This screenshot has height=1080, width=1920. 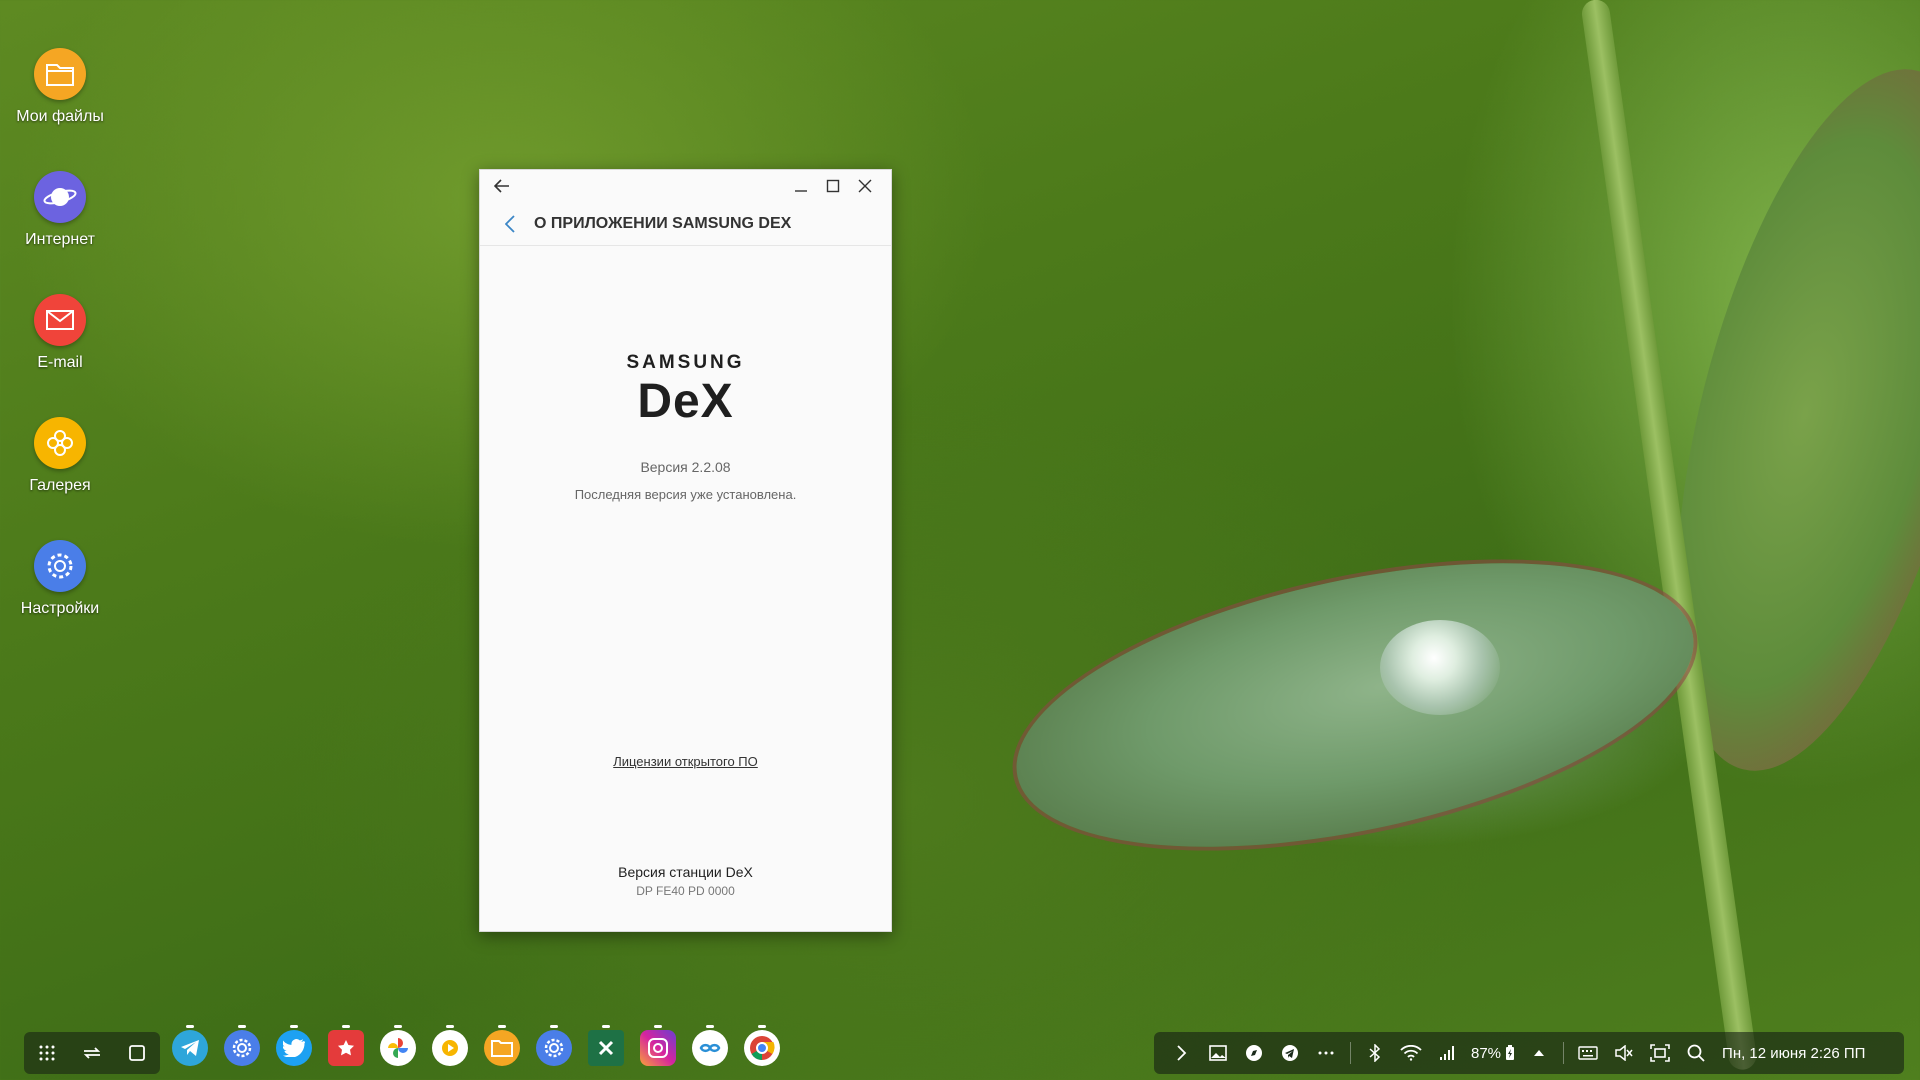 What do you see at coordinates (663, 223) in the screenshot?
I see `page-title: О ПРИЛОЖЕНИИ SAMSUNG DEX` at bounding box center [663, 223].